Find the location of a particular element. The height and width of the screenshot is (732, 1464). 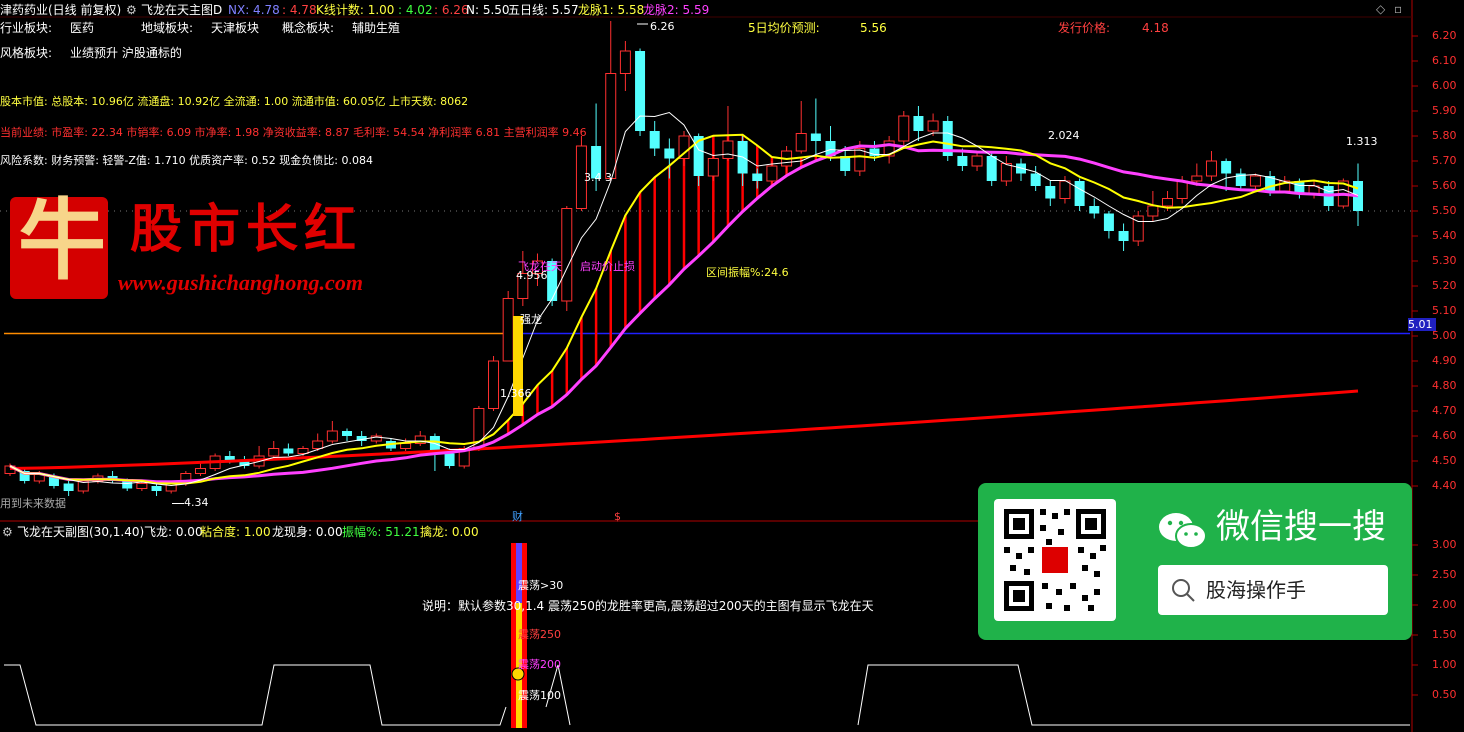

sub-band-blue is located at coordinates (519, 573).